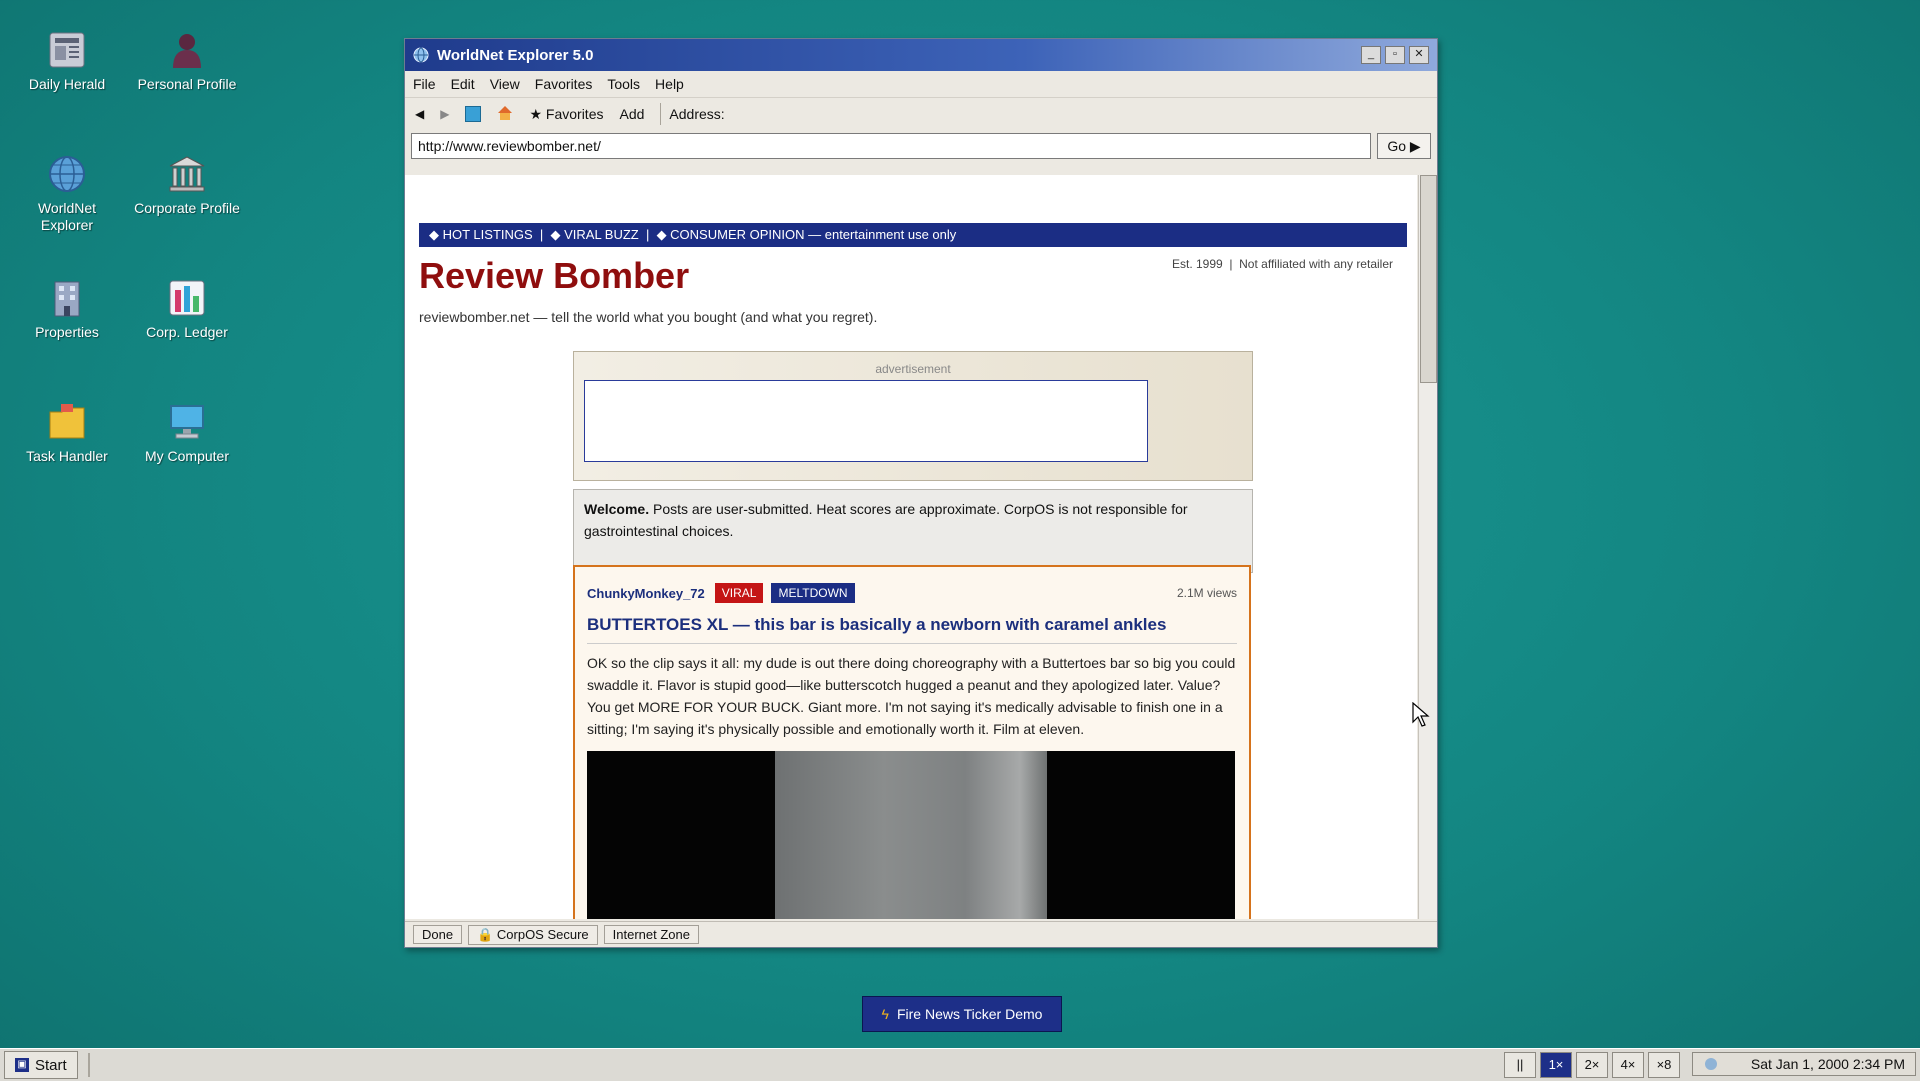 The width and height of the screenshot is (1920, 1081). What do you see at coordinates (669, 84) in the screenshot?
I see `menu-help: Help` at bounding box center [669, 84].